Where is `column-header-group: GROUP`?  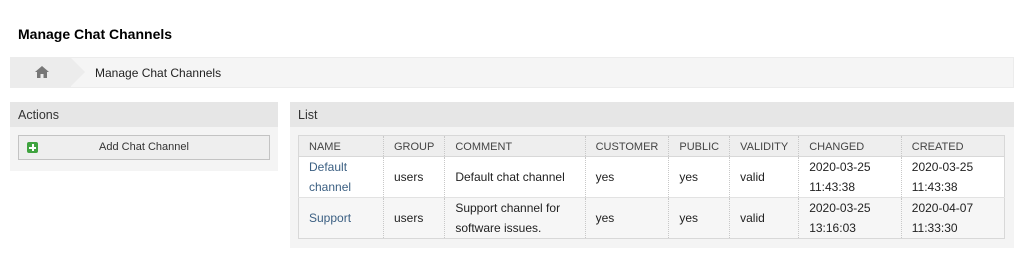 column-header-group: GROUP is located at coordinates (413, 146).